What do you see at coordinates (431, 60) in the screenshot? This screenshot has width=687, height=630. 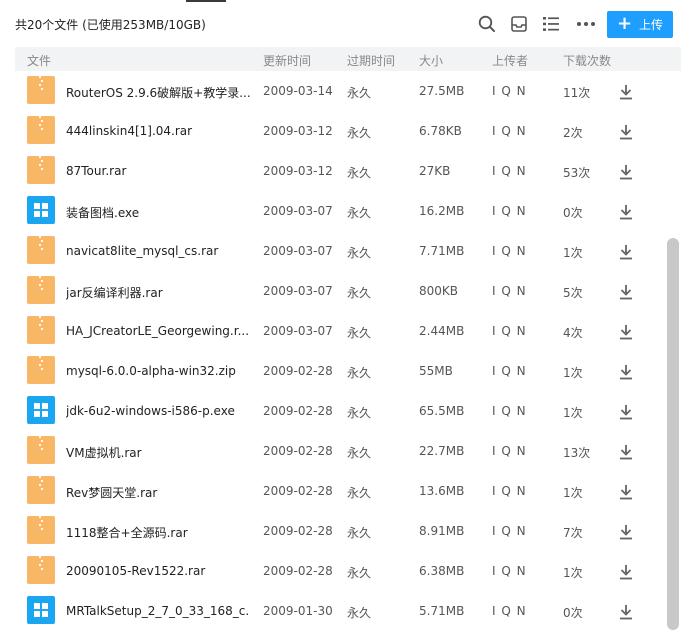 I see `column-size: 大小` at bounding box center [431, 60].